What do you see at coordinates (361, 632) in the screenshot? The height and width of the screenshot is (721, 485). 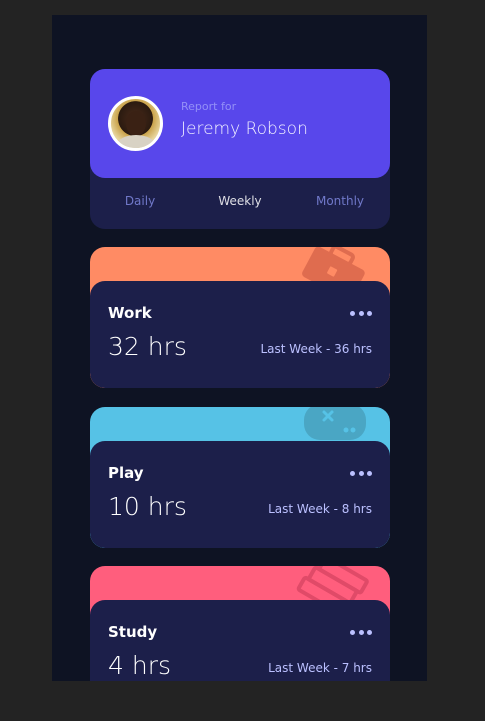 I see `study-options-icon` at bounding box center [361, 632].